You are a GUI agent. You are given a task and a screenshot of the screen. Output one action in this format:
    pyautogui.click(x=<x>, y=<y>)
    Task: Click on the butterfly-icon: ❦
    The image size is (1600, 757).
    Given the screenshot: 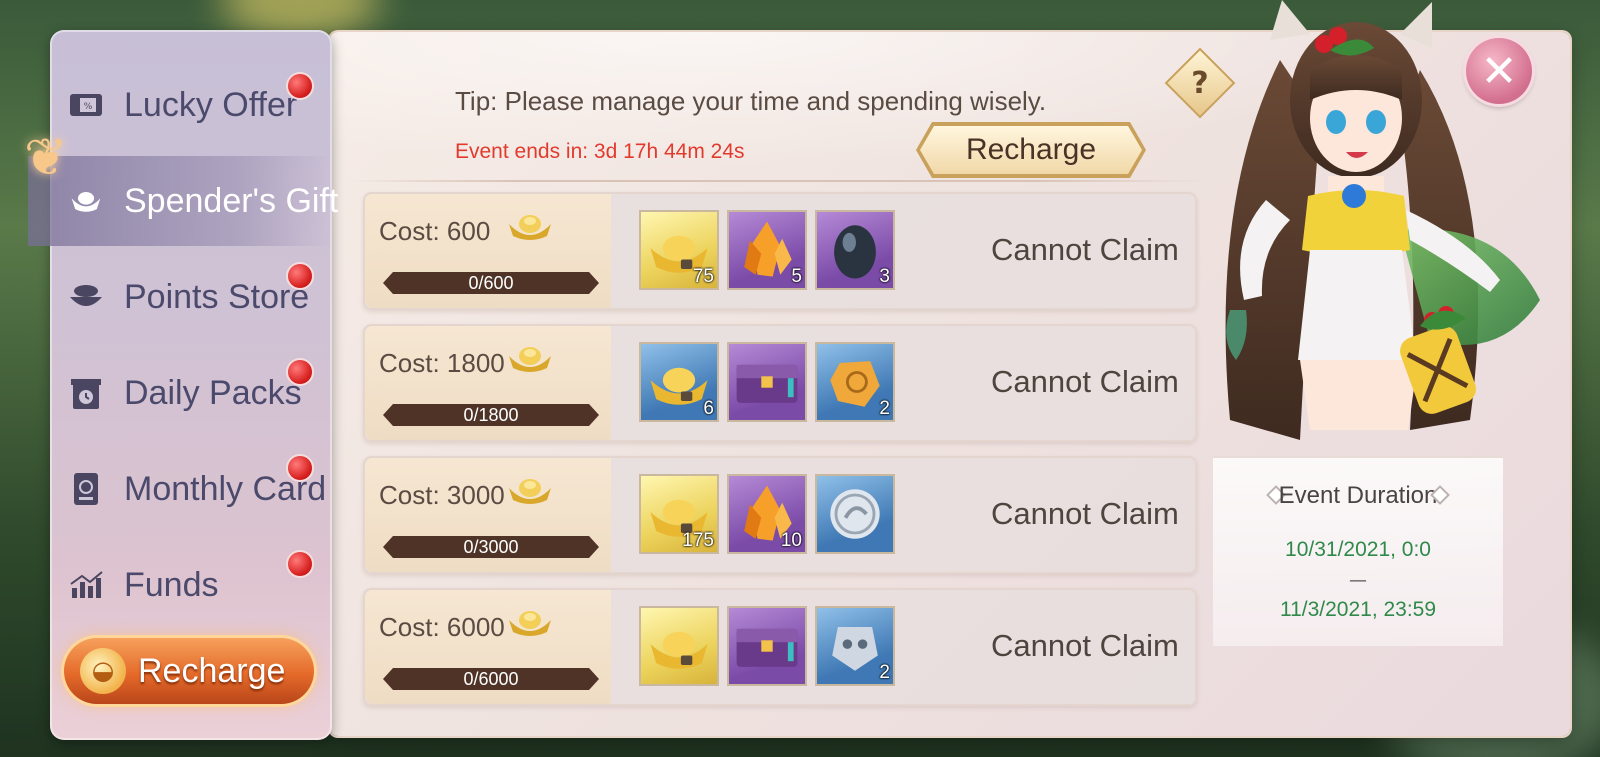 What is the action you would take?
    pyautogui.click(x=46, y=158)
    